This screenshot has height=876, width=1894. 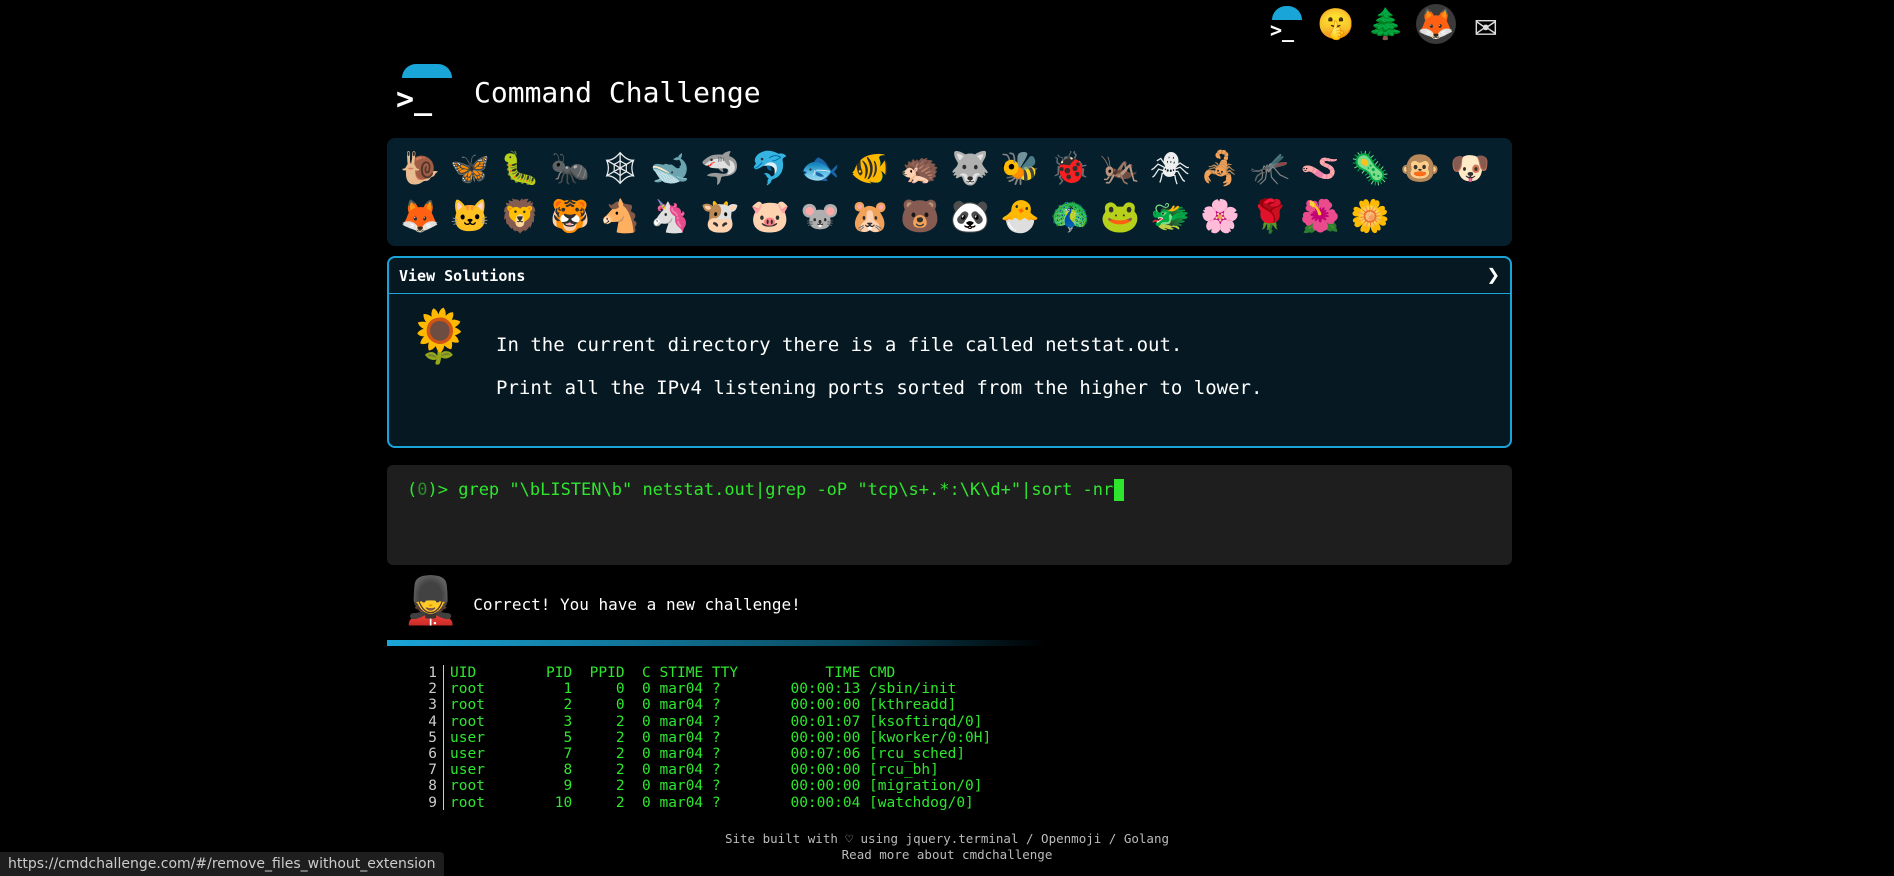 I want to click on challenge-emoji-icon: 🐜, so click(x=570, y=168).